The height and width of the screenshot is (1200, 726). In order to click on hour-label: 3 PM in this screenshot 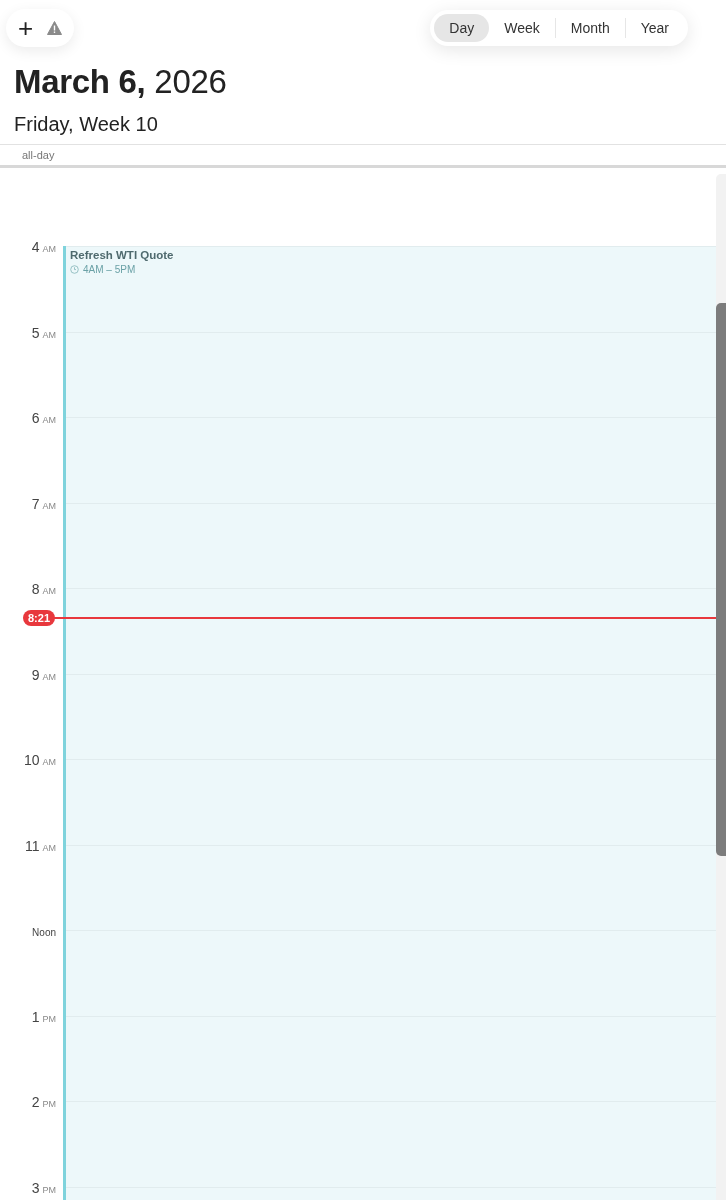, I will do `click(43, 1186)`.